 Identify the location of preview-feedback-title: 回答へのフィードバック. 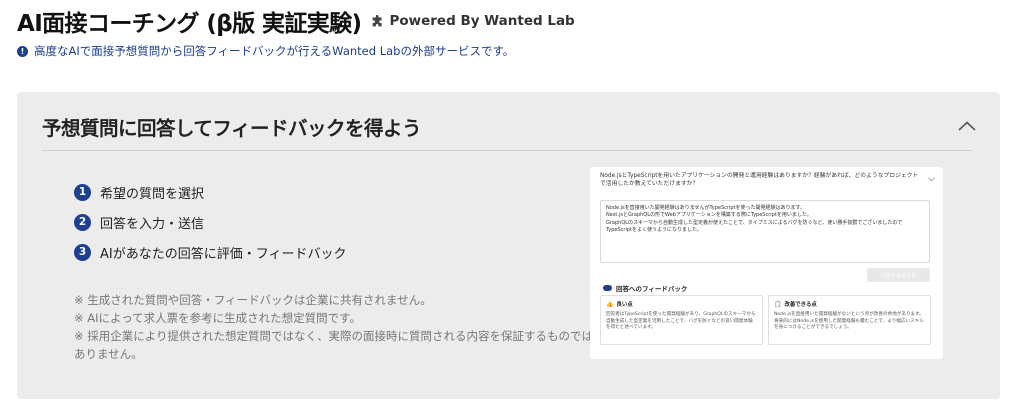
(645, 288).